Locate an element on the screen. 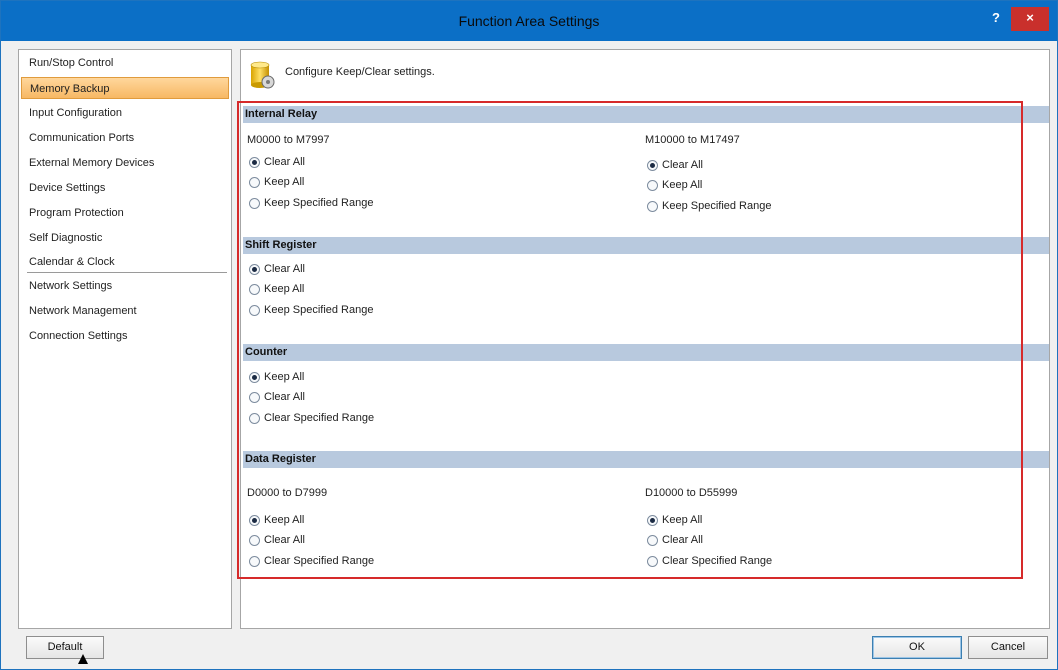 This screenshot has height=670, width=1058. radio-ir-left-keep-all: Keep All is located at coordinates (276, 182).